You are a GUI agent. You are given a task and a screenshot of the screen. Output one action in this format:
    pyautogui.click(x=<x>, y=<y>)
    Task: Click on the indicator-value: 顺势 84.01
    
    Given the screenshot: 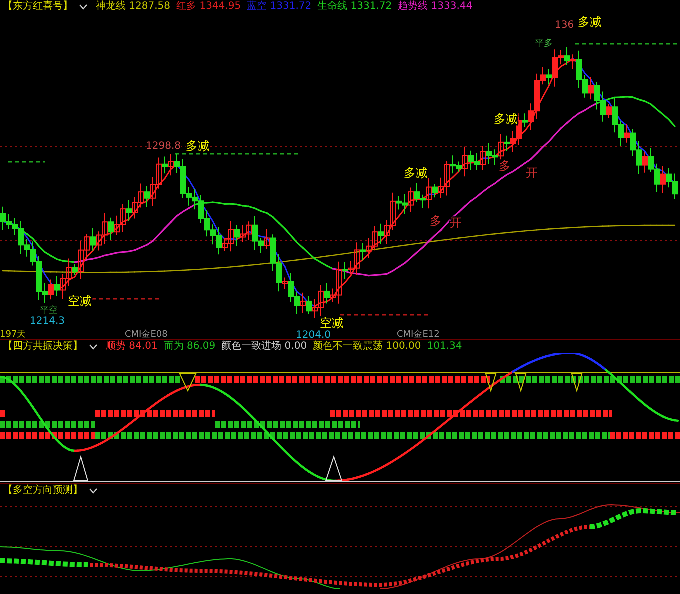 What is the action you would take?
    pyautogui.click(x=132, y=346)
    